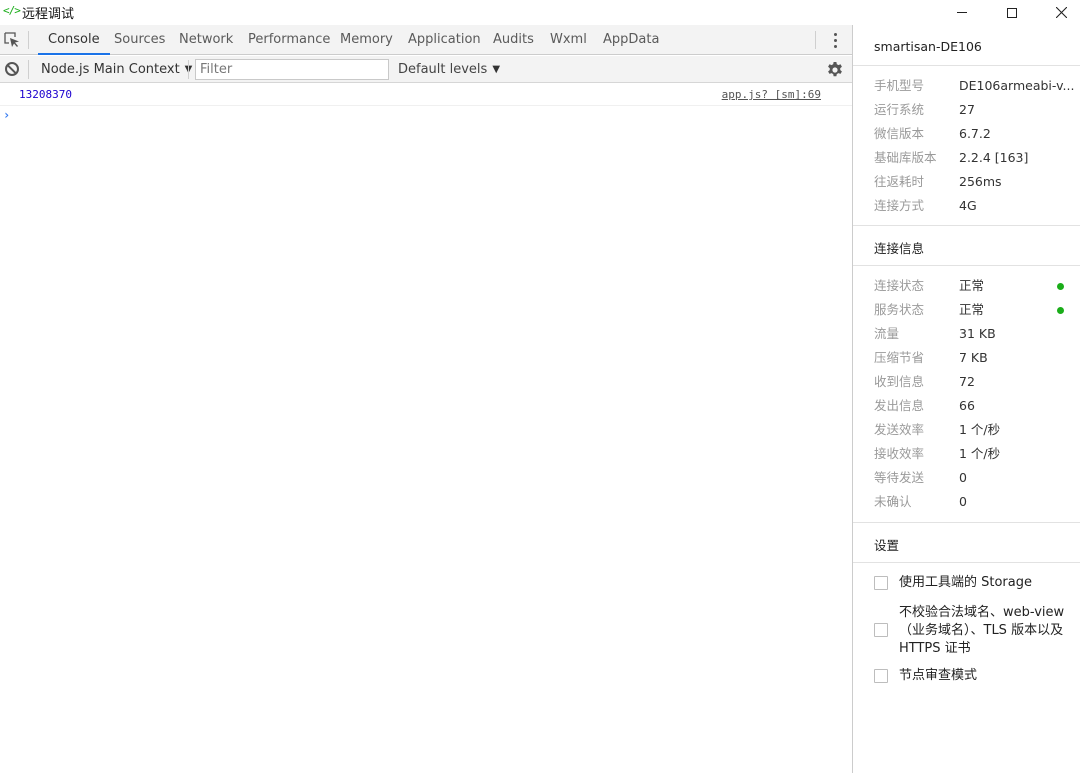  Describe the element at coordinates (965, 582) in the screenshot. I see `setting-label: 使用工具端的 Storage` at that location.